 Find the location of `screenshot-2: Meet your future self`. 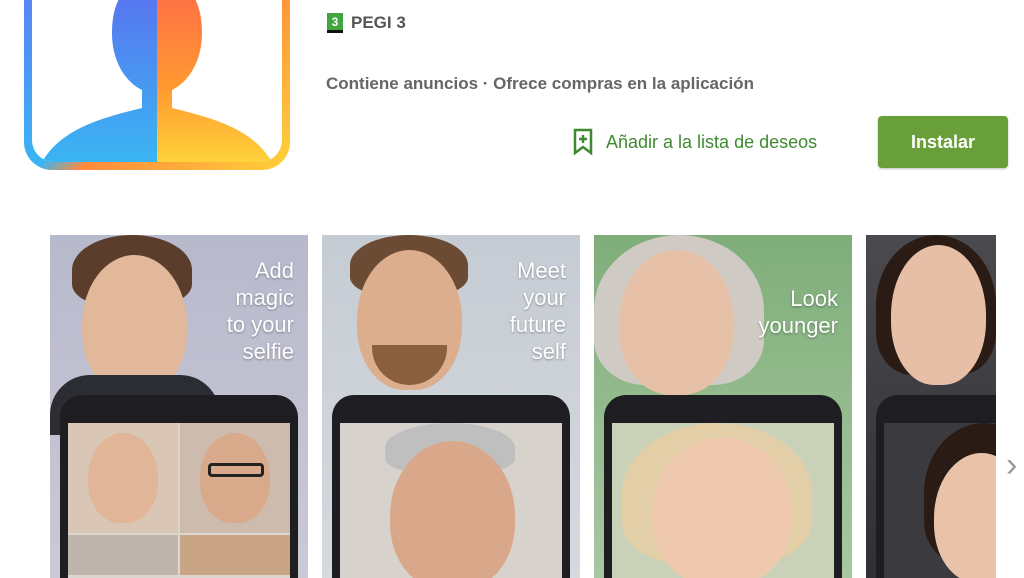

screenshot-2: Meet your future self is located at coordinates (451, 406).